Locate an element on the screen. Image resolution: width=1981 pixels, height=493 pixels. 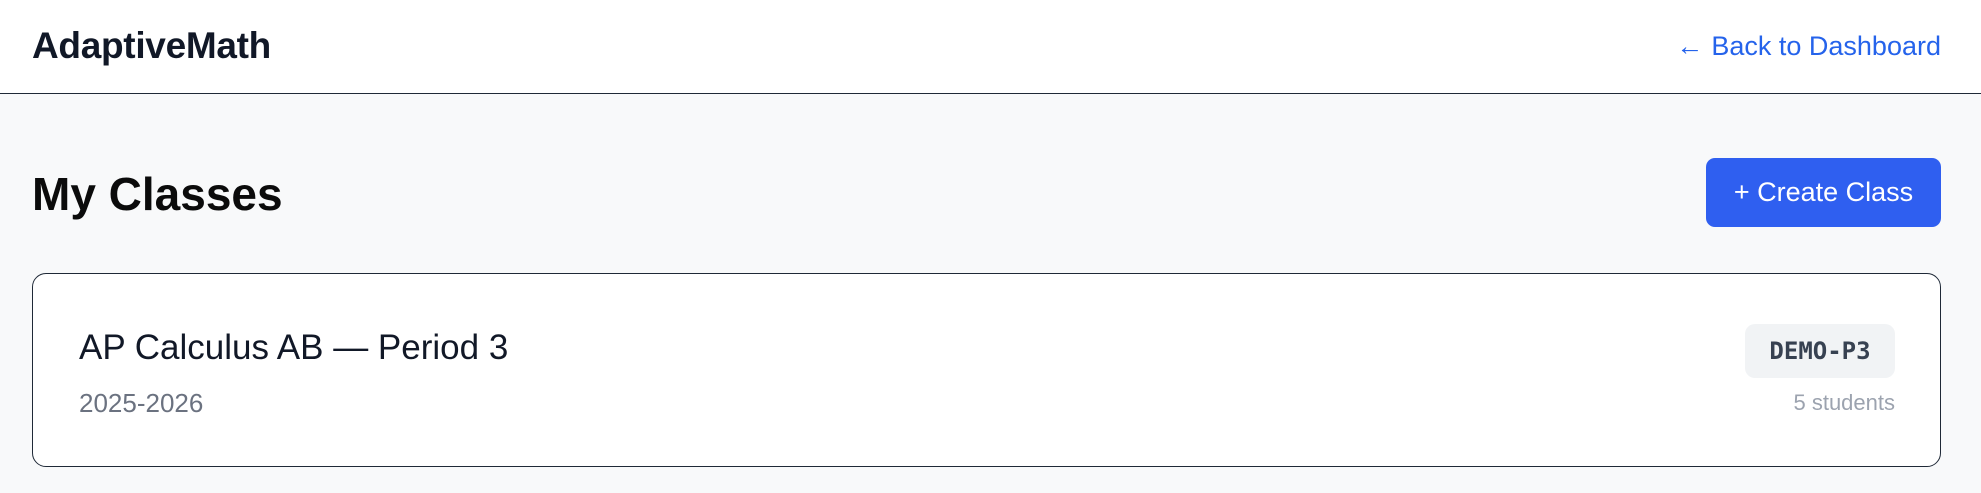
arrow-left-icon: ← is located at coordinates (1690, 46).